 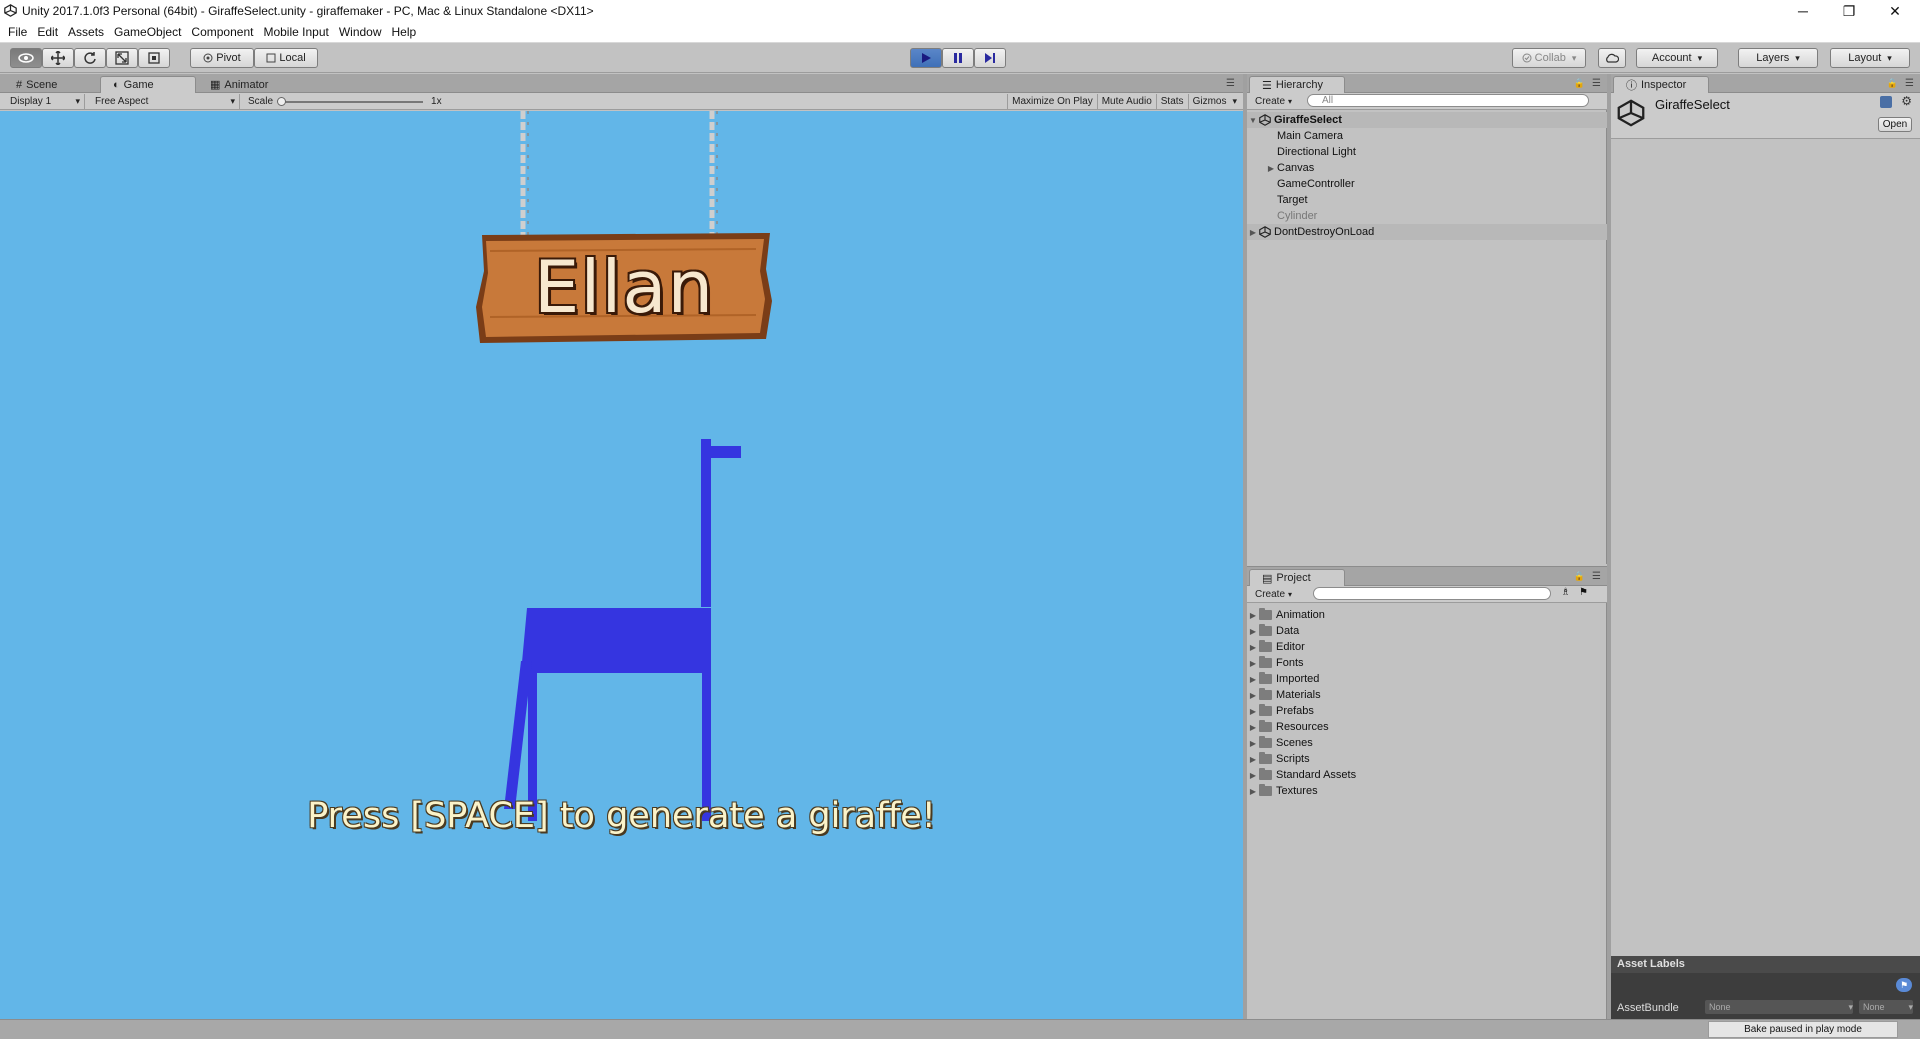 I want to click on asset-bundle-variant-dropdown: None, so click(x=1886, y=1007).